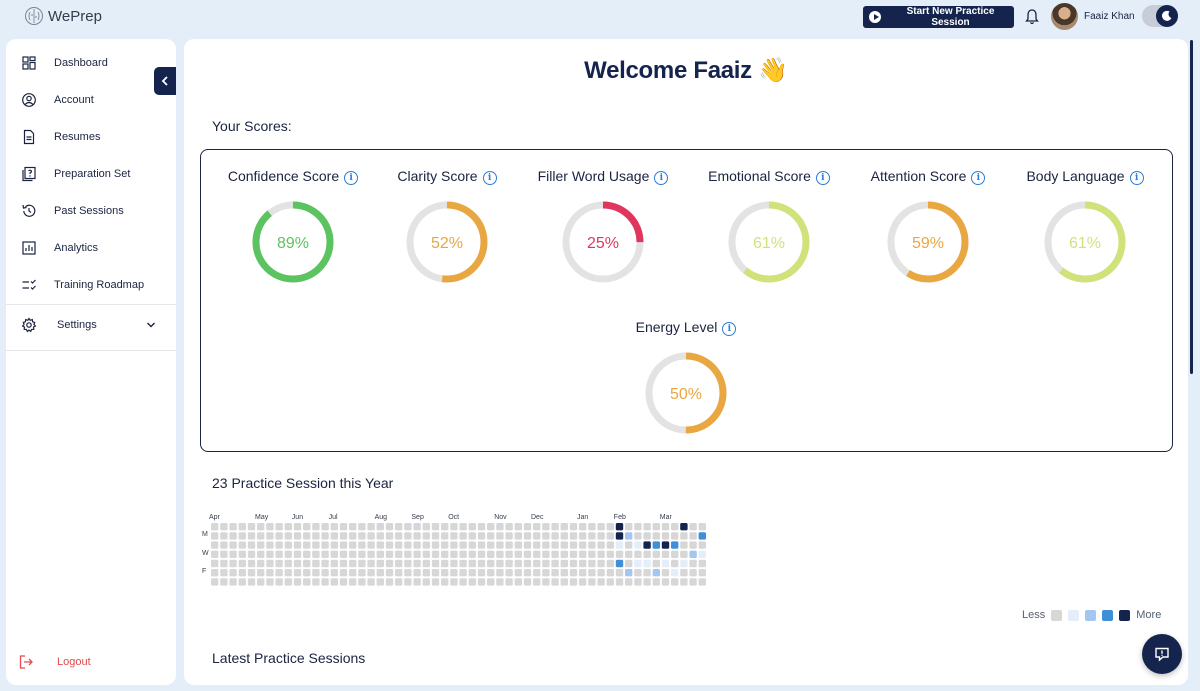 This screenshot has height=691, width=1200. What do you see at coordinates (91, 285) in the screenshot?
I see `sidebar-item-training-roadmap: Training Roadmap` at bounding box center [91, 285].